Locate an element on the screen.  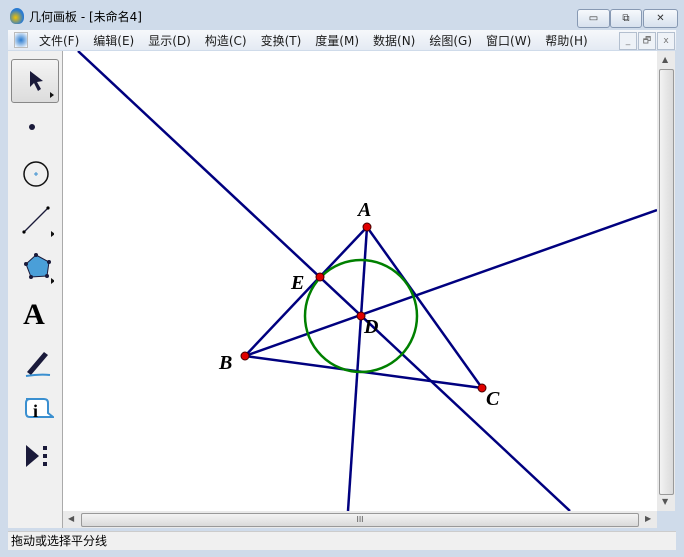
circle-icon is located at coordinates (36, 174).